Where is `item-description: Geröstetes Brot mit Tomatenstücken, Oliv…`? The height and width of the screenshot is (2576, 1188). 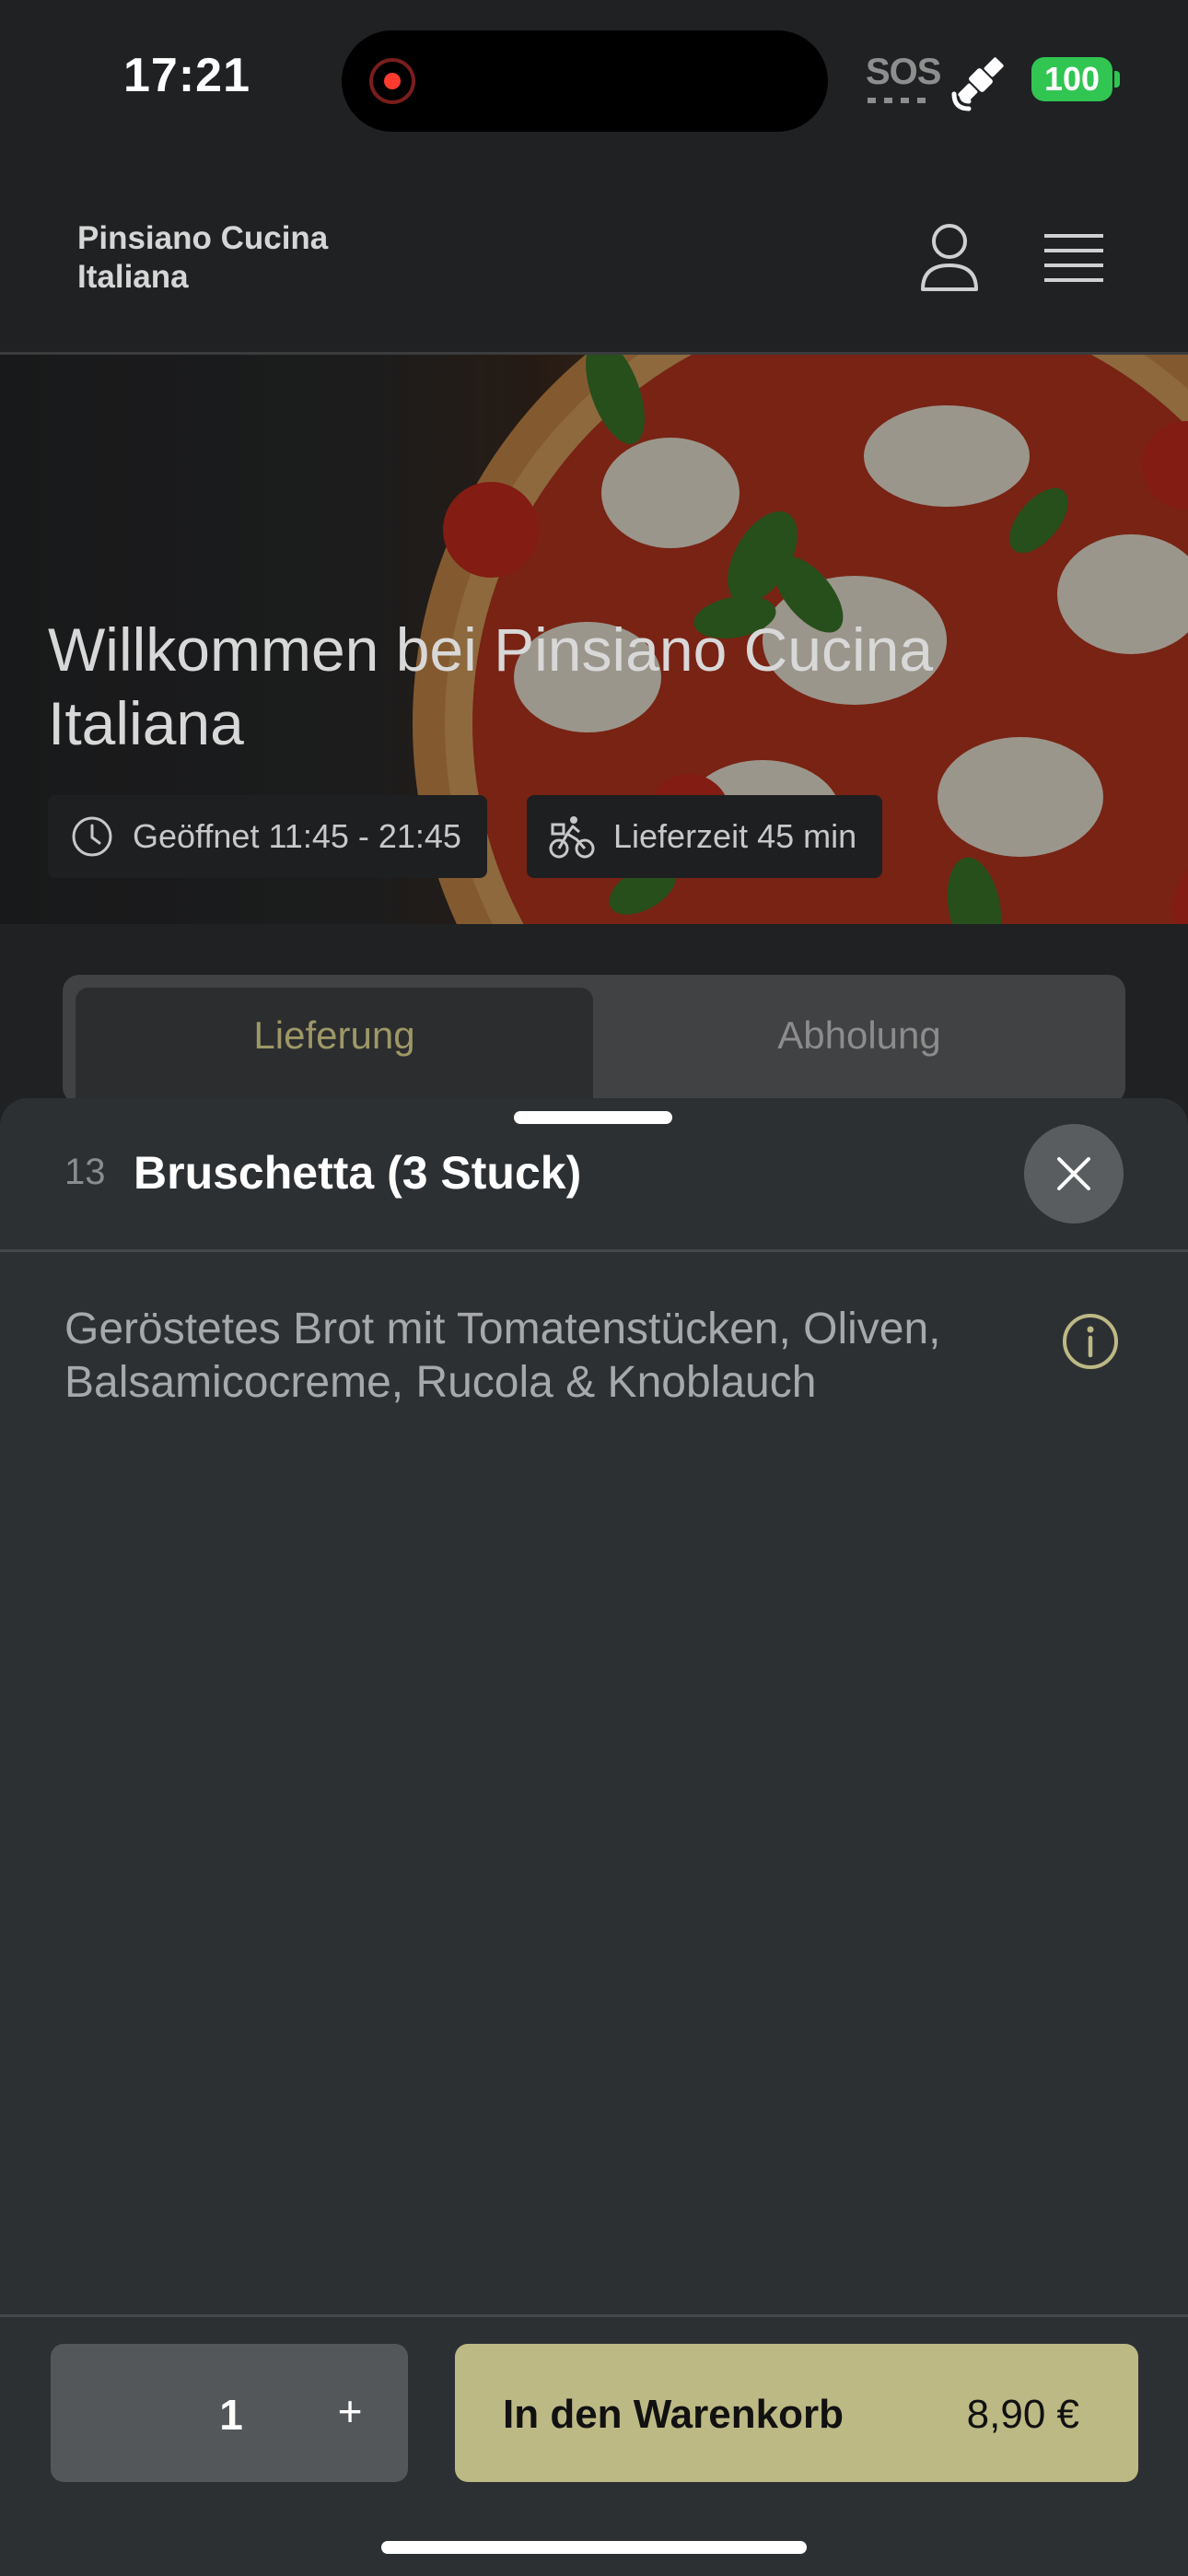
item-description: Geröstetes Brot mit Tomatenstücken, Oliv… is located at coordinates (502, 1356).